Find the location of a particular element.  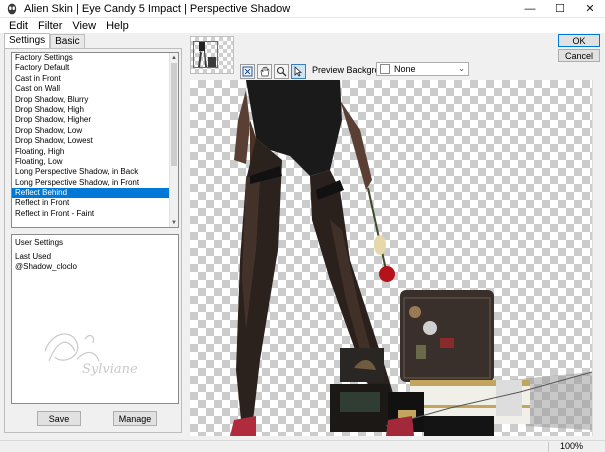

user-setting-item: @Shadow_cloclo is located at coordinates (95, 267).